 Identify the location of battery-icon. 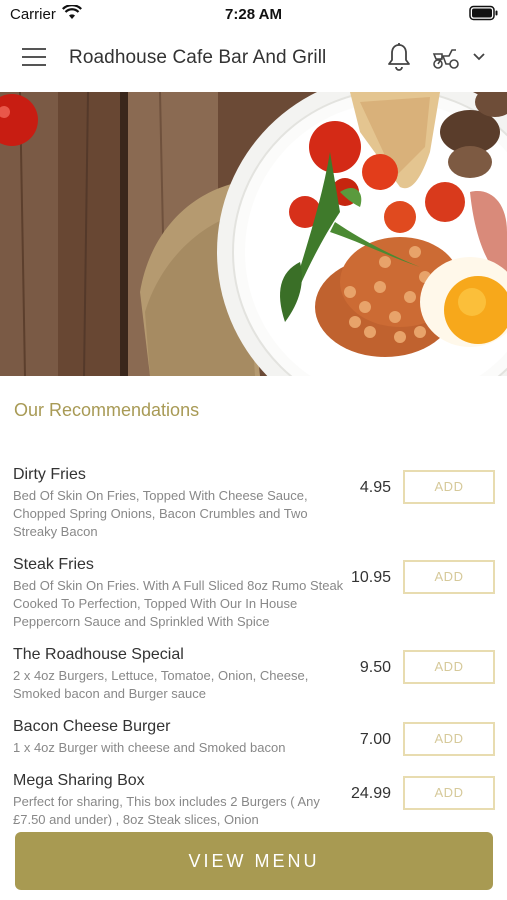
(483, 13).